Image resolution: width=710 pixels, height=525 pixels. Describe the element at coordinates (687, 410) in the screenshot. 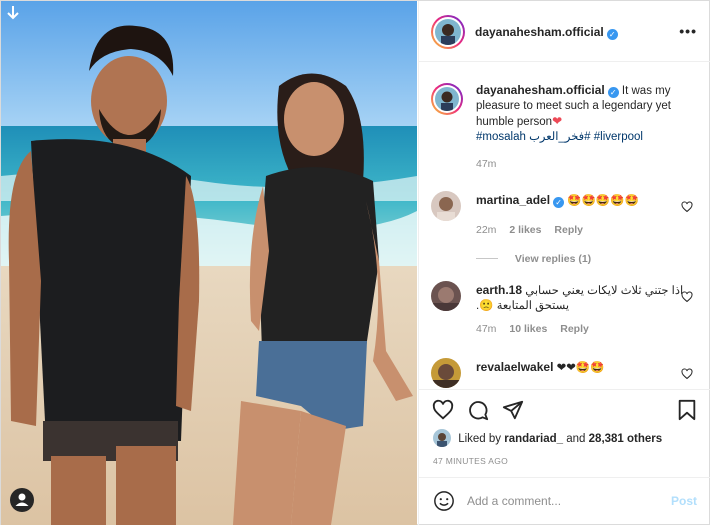

I see `bookmark-icon` at that location.